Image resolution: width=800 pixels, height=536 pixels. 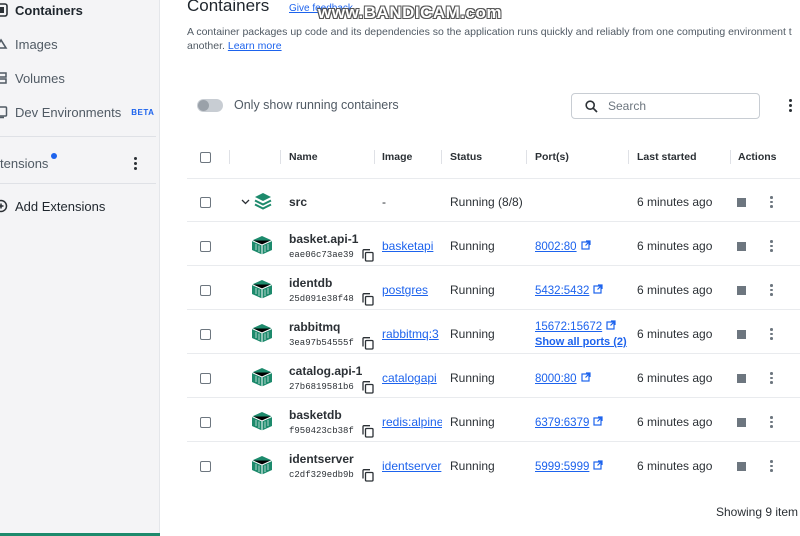 What do you see at coordinates (667, 157) in the screenshot?
I see `column-header-last-started: Last started` at bounding box center [667, 157].